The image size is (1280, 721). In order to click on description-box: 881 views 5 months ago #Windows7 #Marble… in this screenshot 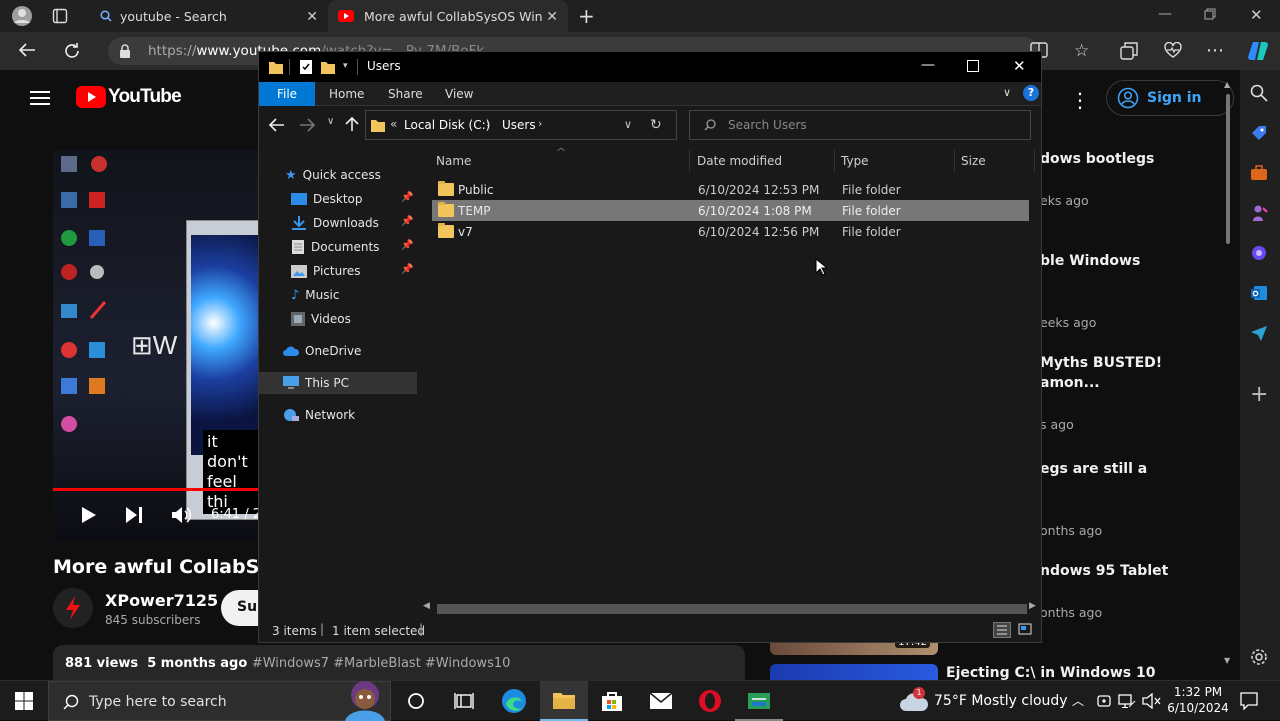, I will do `click(399, 662)`.